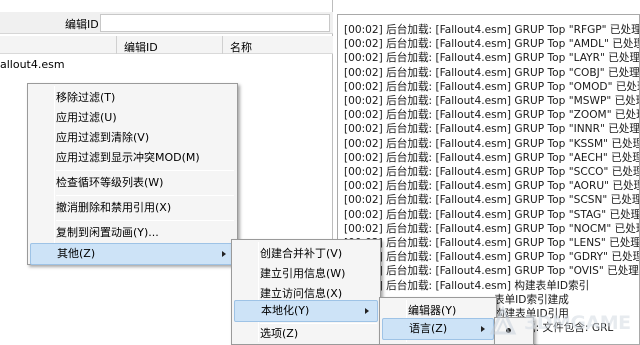  Describe the element at coordinates (306, 334) in the screenshot. I see `menu-item-options: 选项(Z)` at that location.